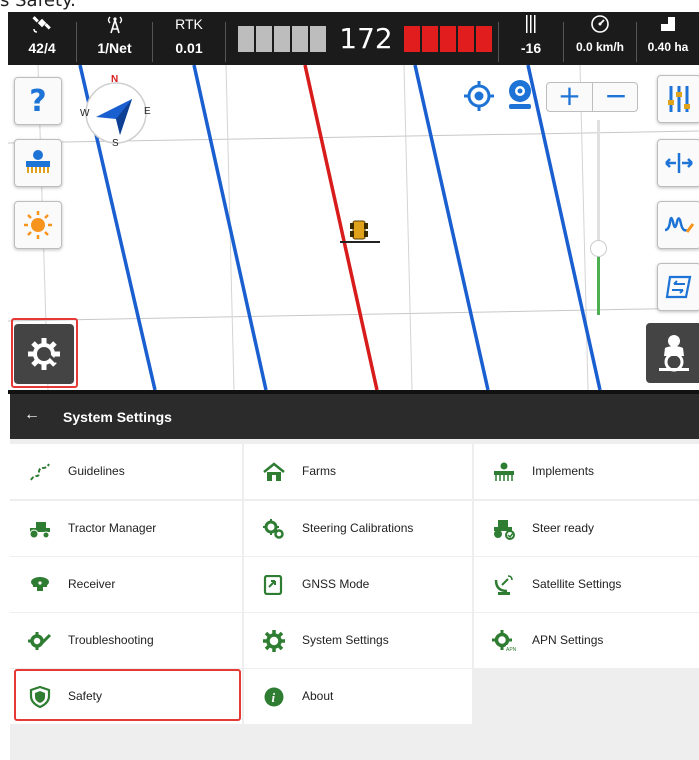 The image size is (699, 760). Describe the element at coordinates (114, 24) in the screenshot. I see `signal-tower-icon` at that location.